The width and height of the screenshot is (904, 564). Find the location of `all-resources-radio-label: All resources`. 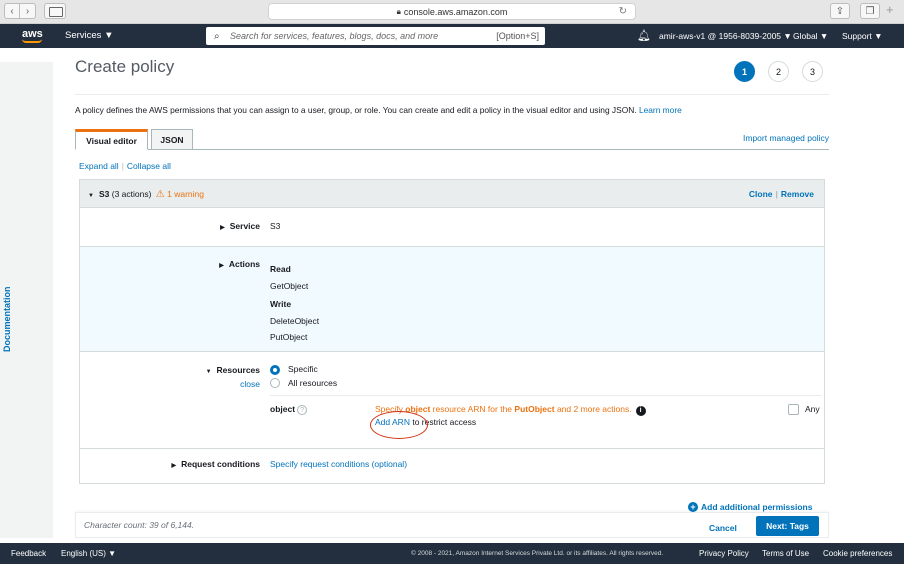

all-resources-radio-label: All resources is located at coordinates (312, 383).